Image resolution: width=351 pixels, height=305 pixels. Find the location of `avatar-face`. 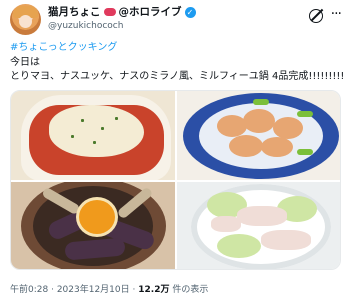

avatar-face is located at coordinates (25, 21).